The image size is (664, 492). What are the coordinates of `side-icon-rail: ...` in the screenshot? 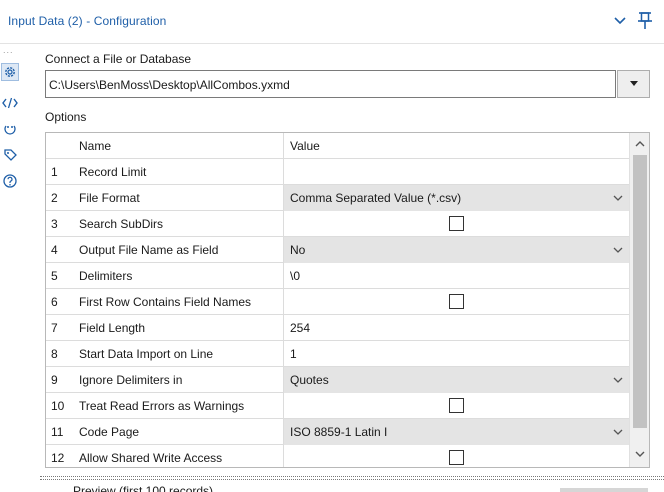 It's located at (10, 268).